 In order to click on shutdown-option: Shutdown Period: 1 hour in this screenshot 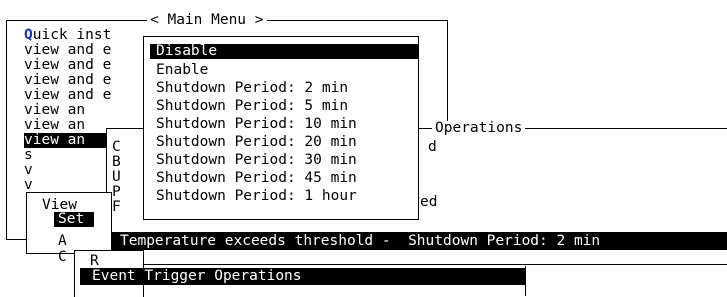, I will do `click(256, 196)`.